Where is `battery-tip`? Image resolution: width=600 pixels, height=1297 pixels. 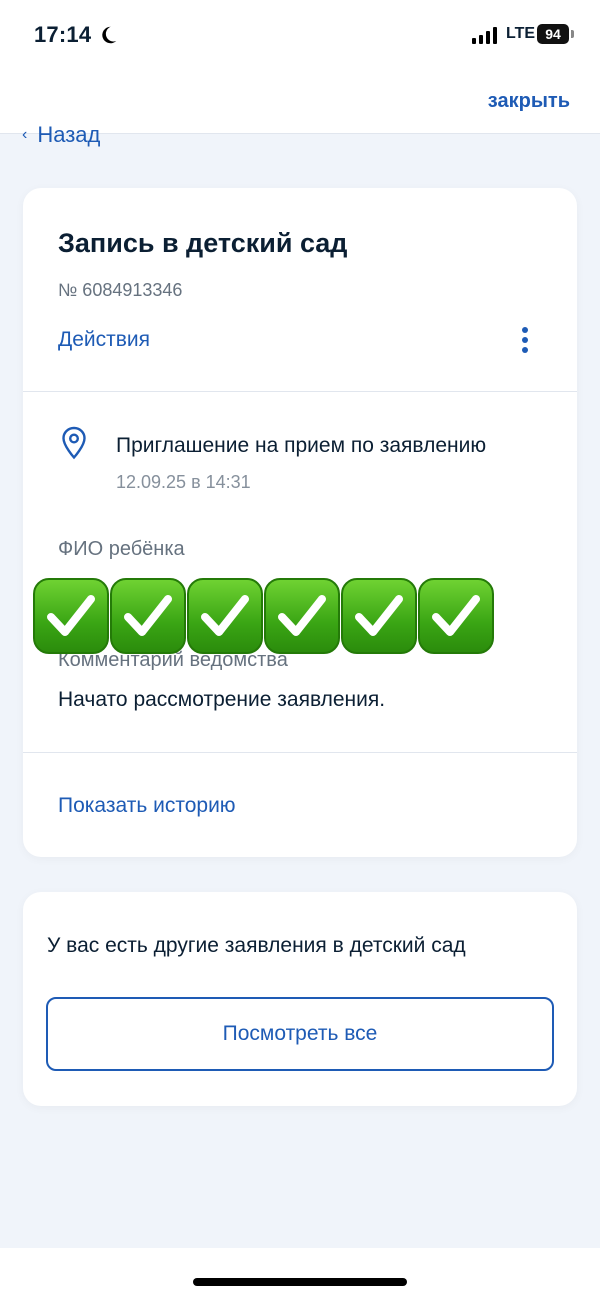
battery-tip is located at coordinates (572, 34).